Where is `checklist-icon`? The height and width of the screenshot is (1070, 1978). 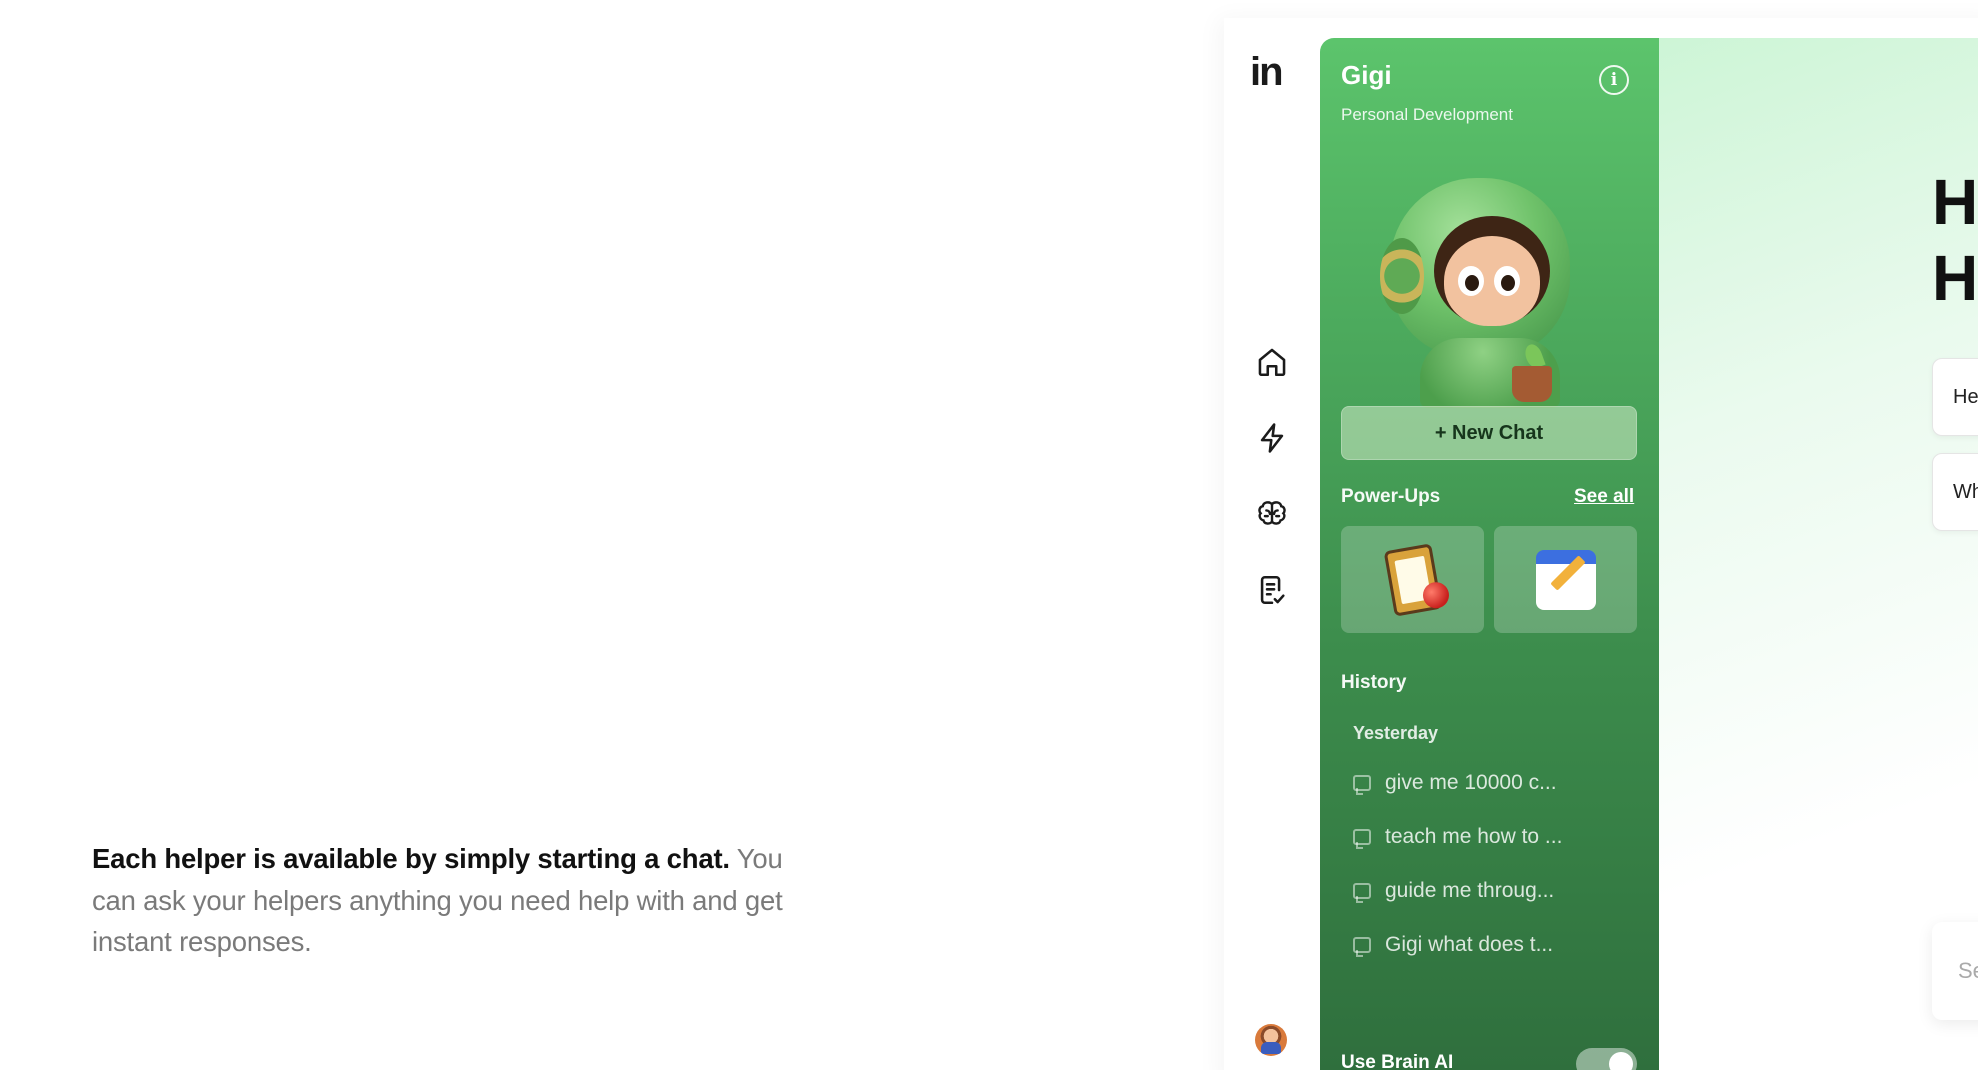 checklist-icon is located at coordinates (1272, 590).